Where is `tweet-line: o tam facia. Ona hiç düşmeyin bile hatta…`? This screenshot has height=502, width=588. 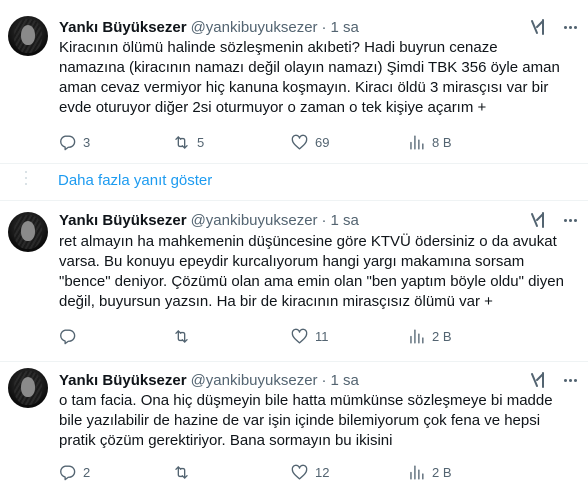 tweet-line: o tam facia. Ona hiç düşmeyin bile hatta… is located at coordinates (306, 400).